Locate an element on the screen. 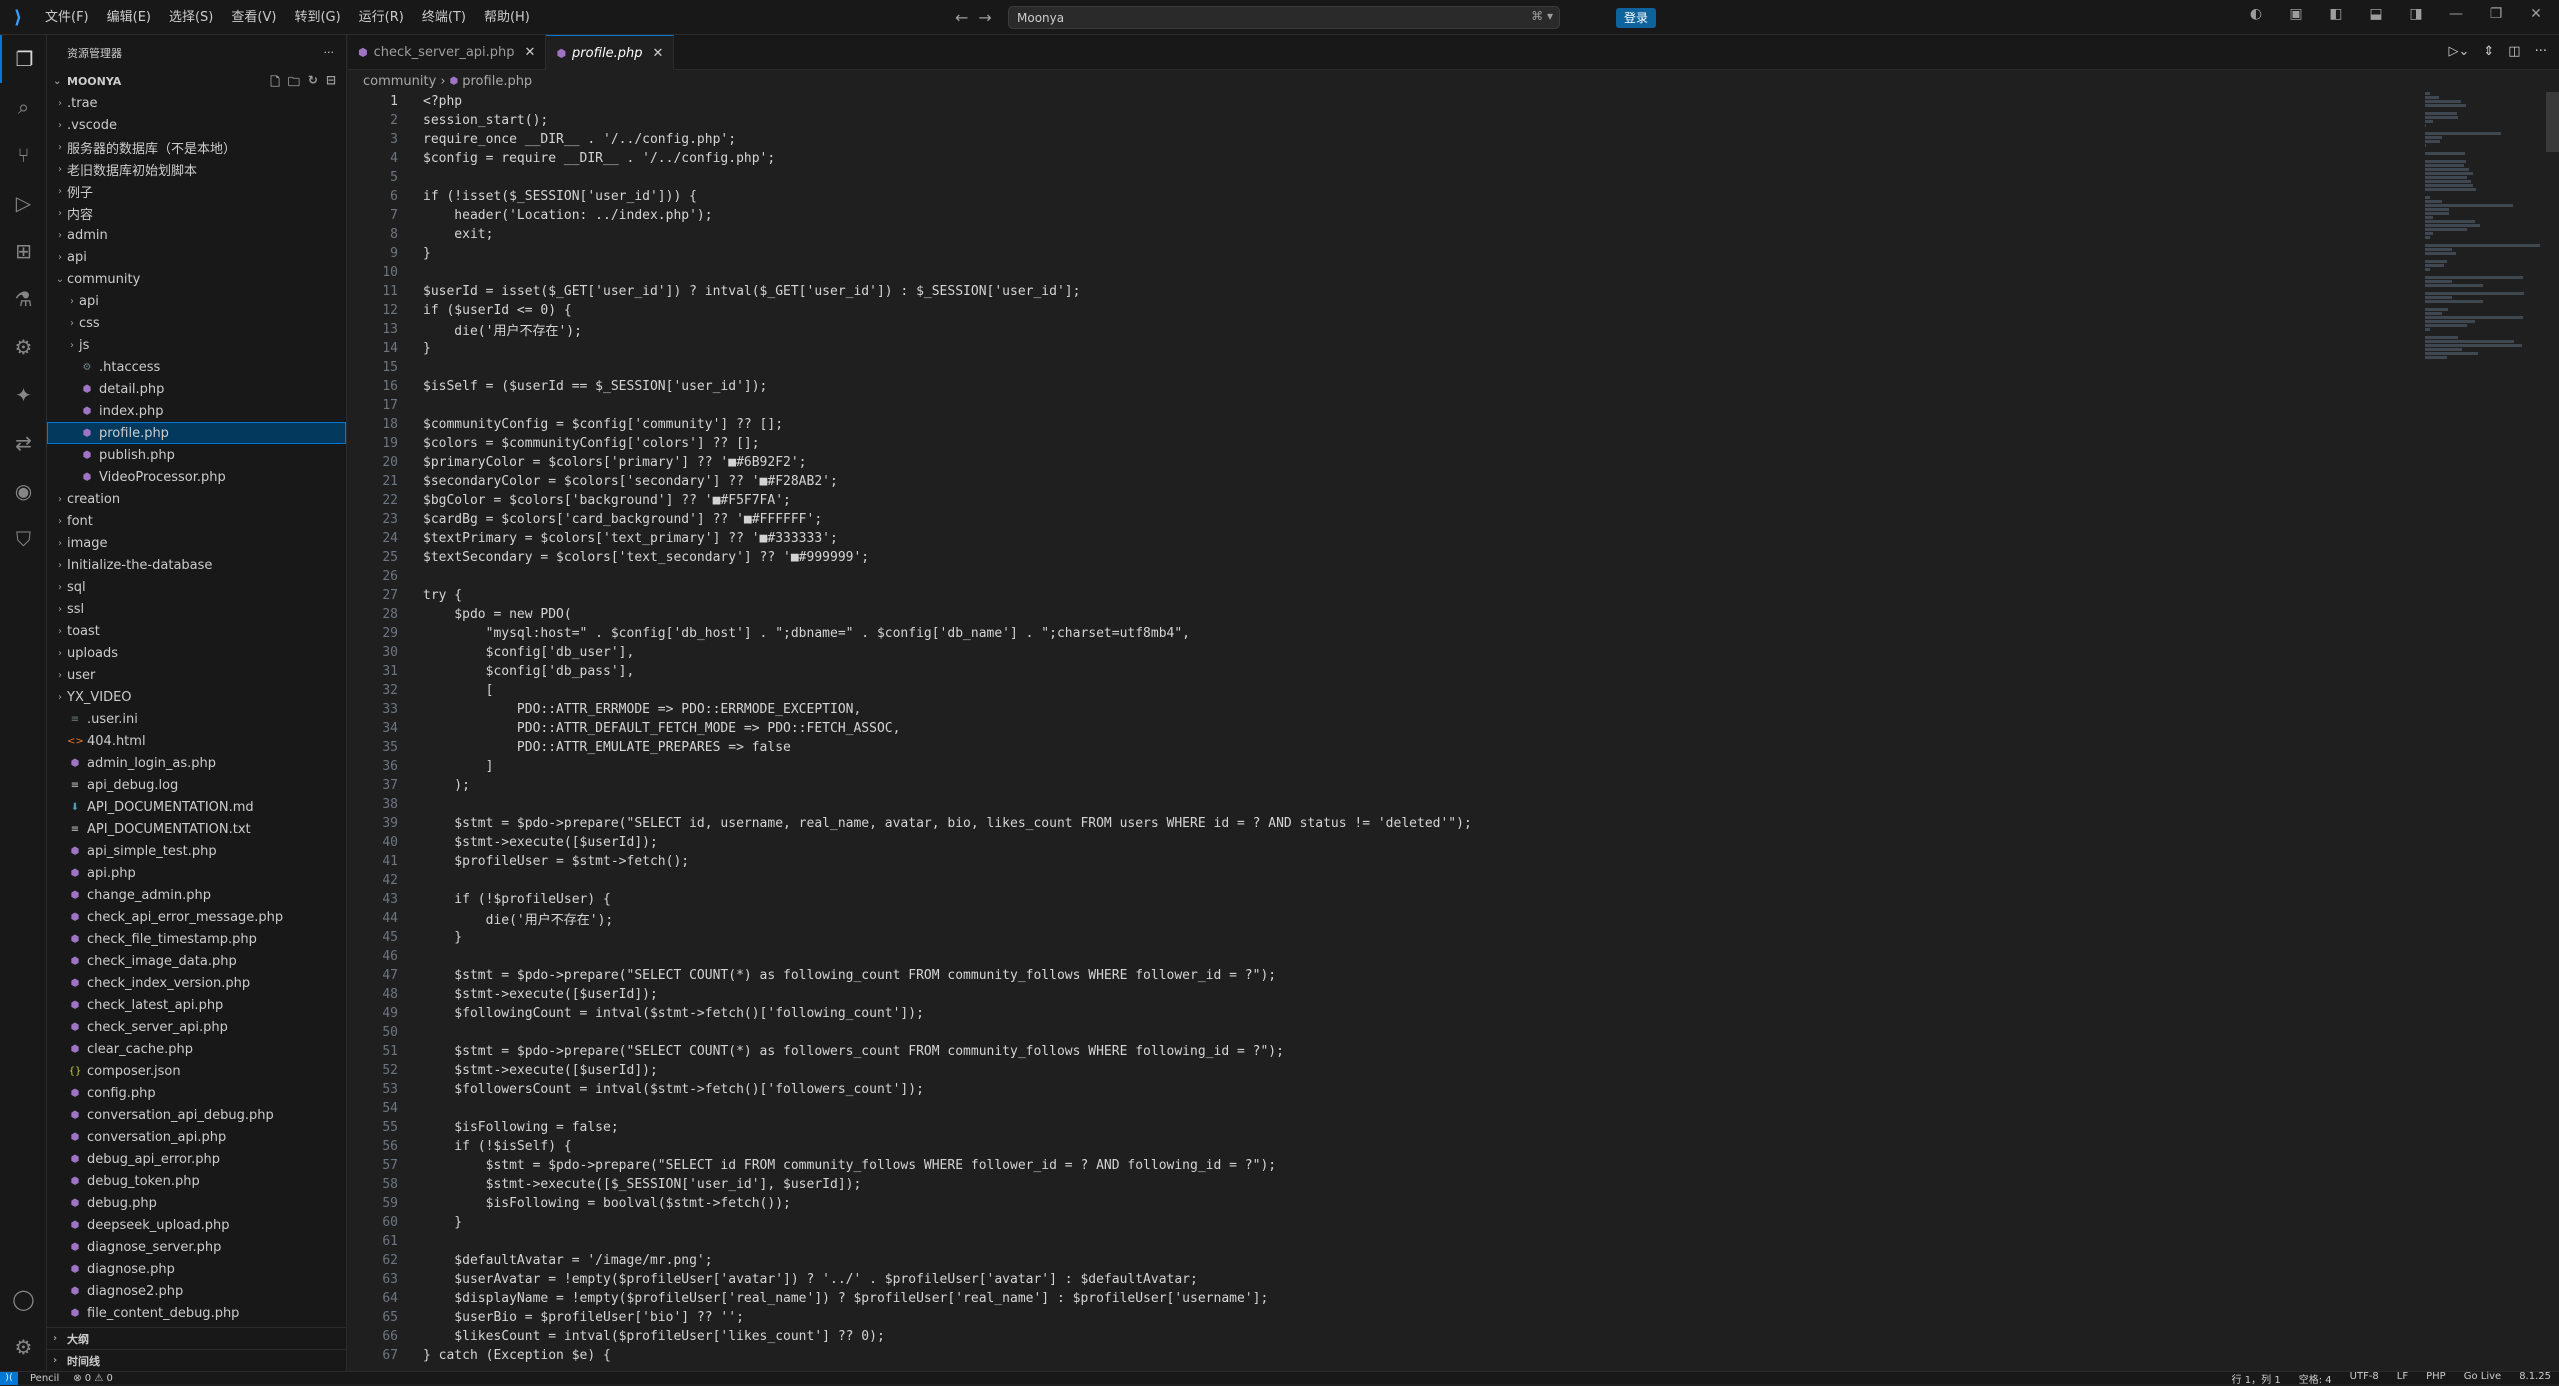 This screenshot has height=1386, width=2559. minimap is located at coordinates (2485, 731).